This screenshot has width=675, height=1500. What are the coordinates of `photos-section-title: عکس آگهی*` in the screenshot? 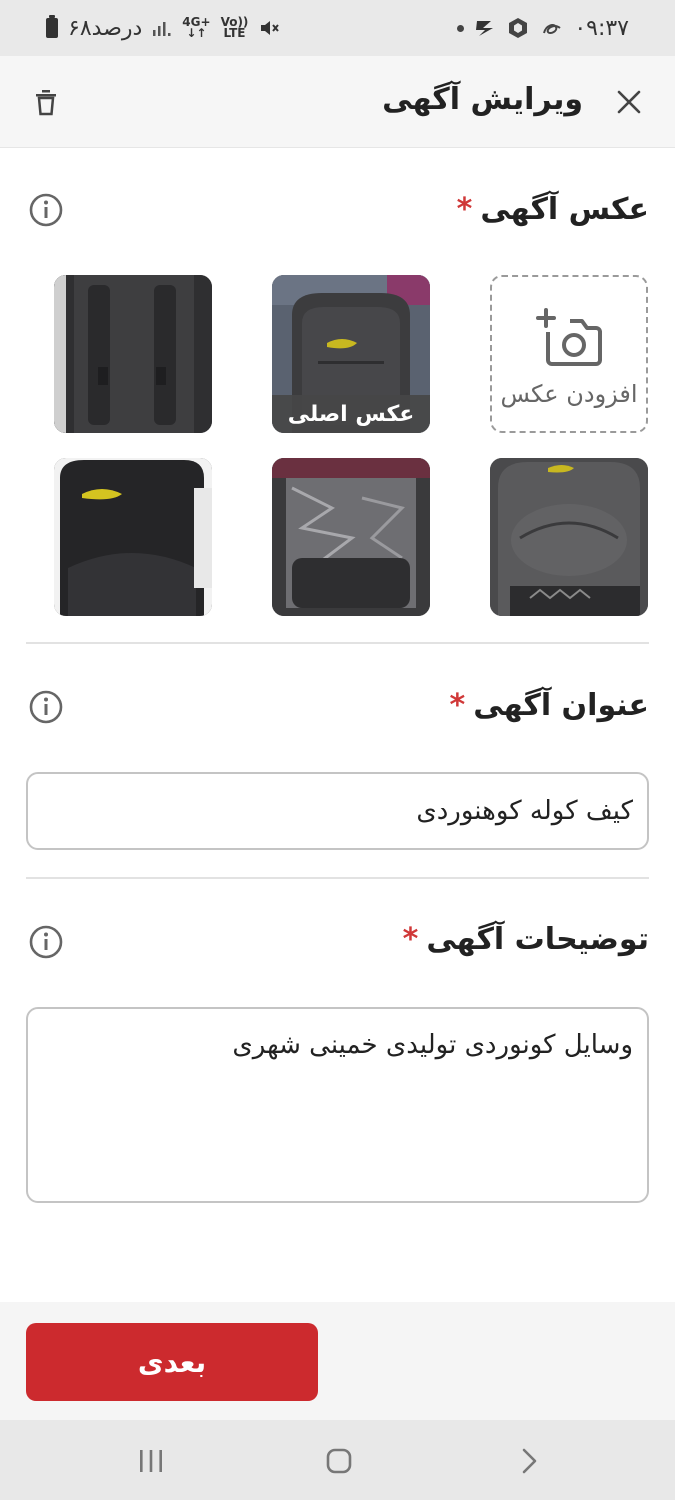 It's located at (553, 209).